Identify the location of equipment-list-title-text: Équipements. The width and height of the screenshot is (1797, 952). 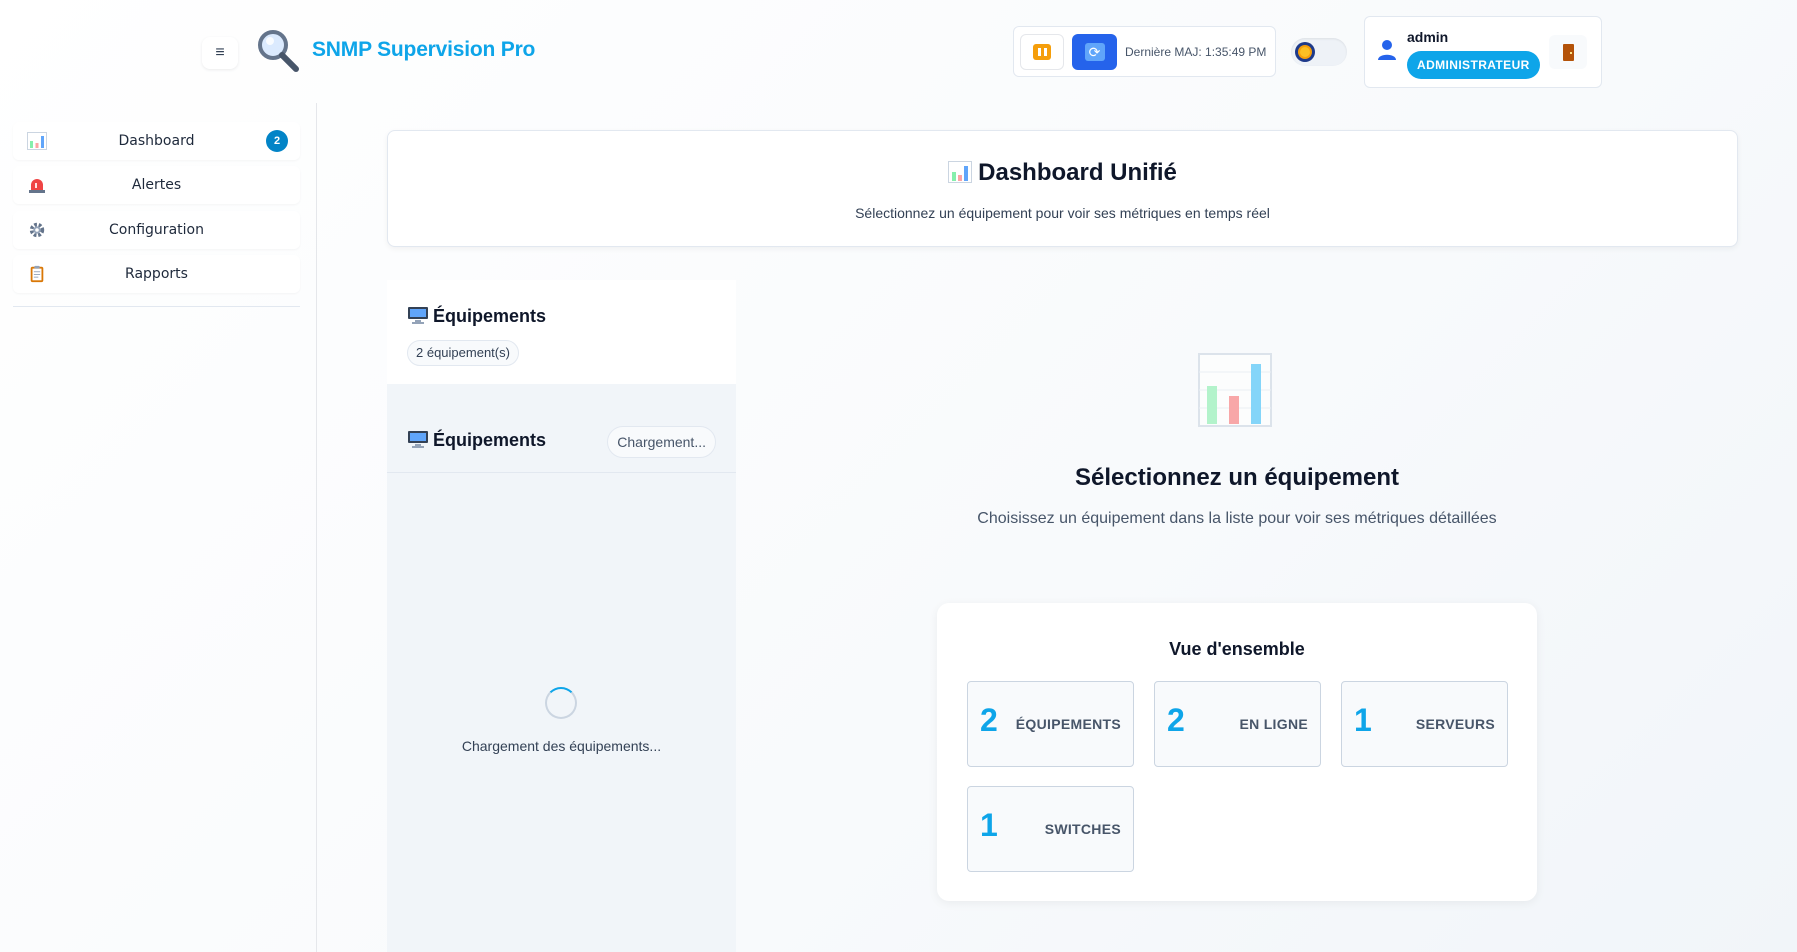
(490, 440).